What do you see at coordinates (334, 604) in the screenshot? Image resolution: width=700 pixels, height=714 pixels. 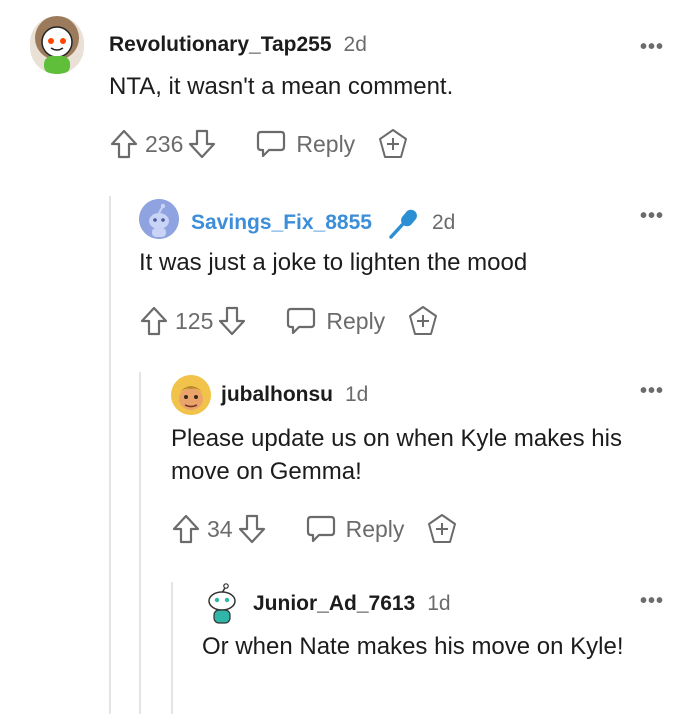 I see `username: Junior_Ad_7613` at bounding box center [334, 604].